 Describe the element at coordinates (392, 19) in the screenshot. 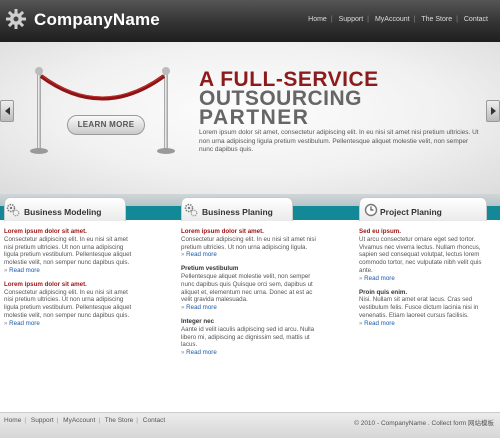

I see `nav-myaccount: MyAccount` at that location.